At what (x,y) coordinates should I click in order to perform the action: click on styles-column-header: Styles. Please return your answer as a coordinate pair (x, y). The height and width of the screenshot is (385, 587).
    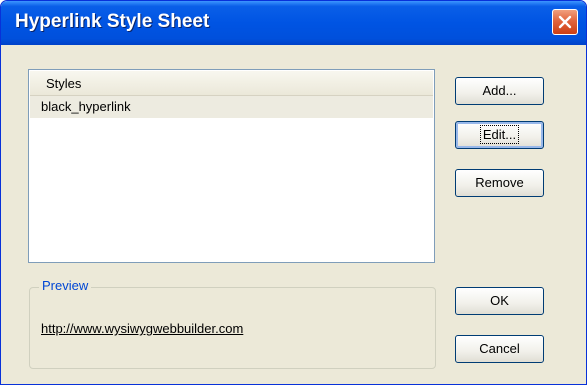
    Looking at the image, I should click on (231, 83).